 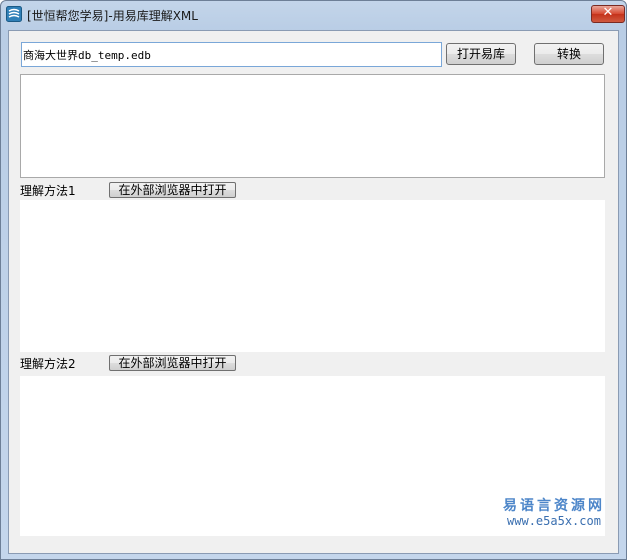 What do you see at coordinates (569, 54) in the screenshot?
I see `convert-button: 转换` at bounding box center [569, 54].